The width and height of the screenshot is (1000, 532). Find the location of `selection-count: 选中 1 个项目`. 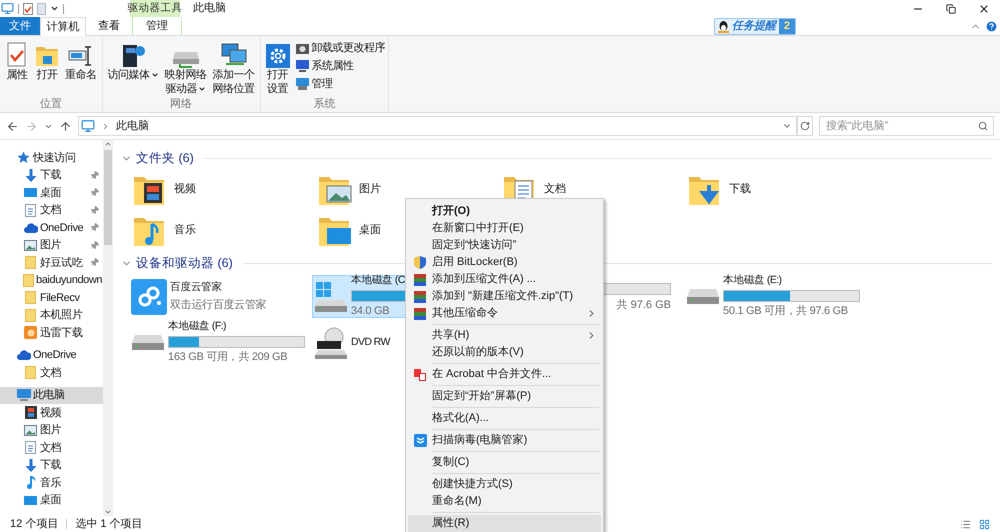

selection-count: 选中 1 个项目 is located at coordinates (109, 524).